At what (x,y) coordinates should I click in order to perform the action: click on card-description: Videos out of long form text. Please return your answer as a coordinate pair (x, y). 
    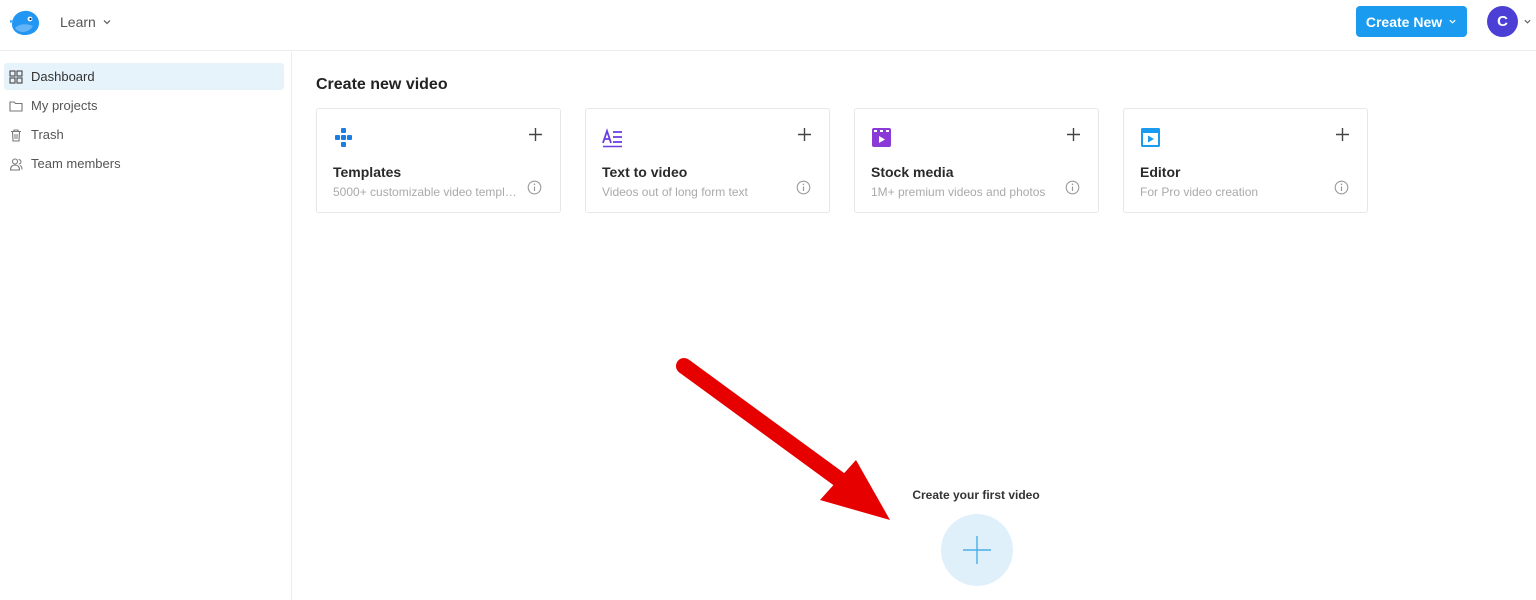
    Looking at the image, I should click on (675, 192).